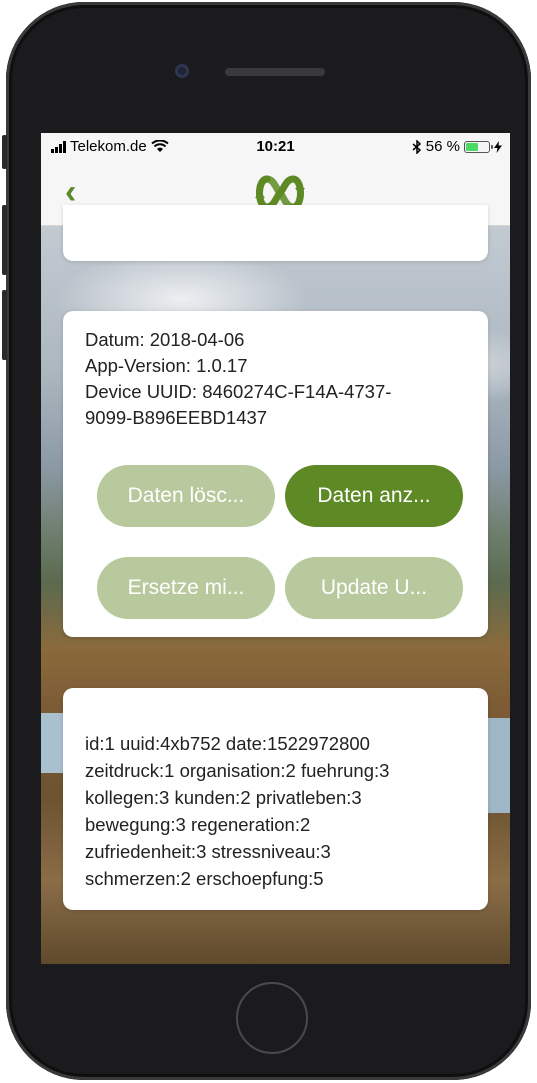 This screenshot has width=537, height=1083. What do you see at coordinates (165, 339) in the screenshot?
I see `date-line: Datum: 2018-04-06` at bounding box center [165, 339].